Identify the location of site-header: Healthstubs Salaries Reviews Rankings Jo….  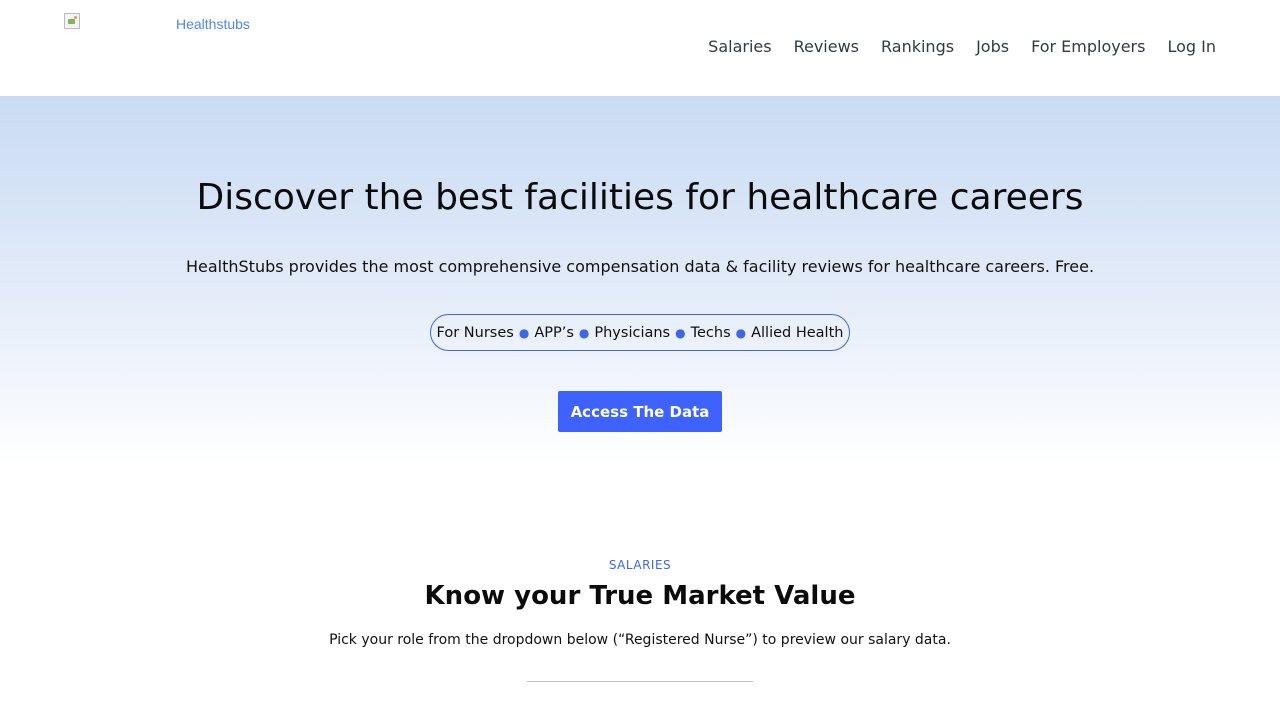
(640, 48).